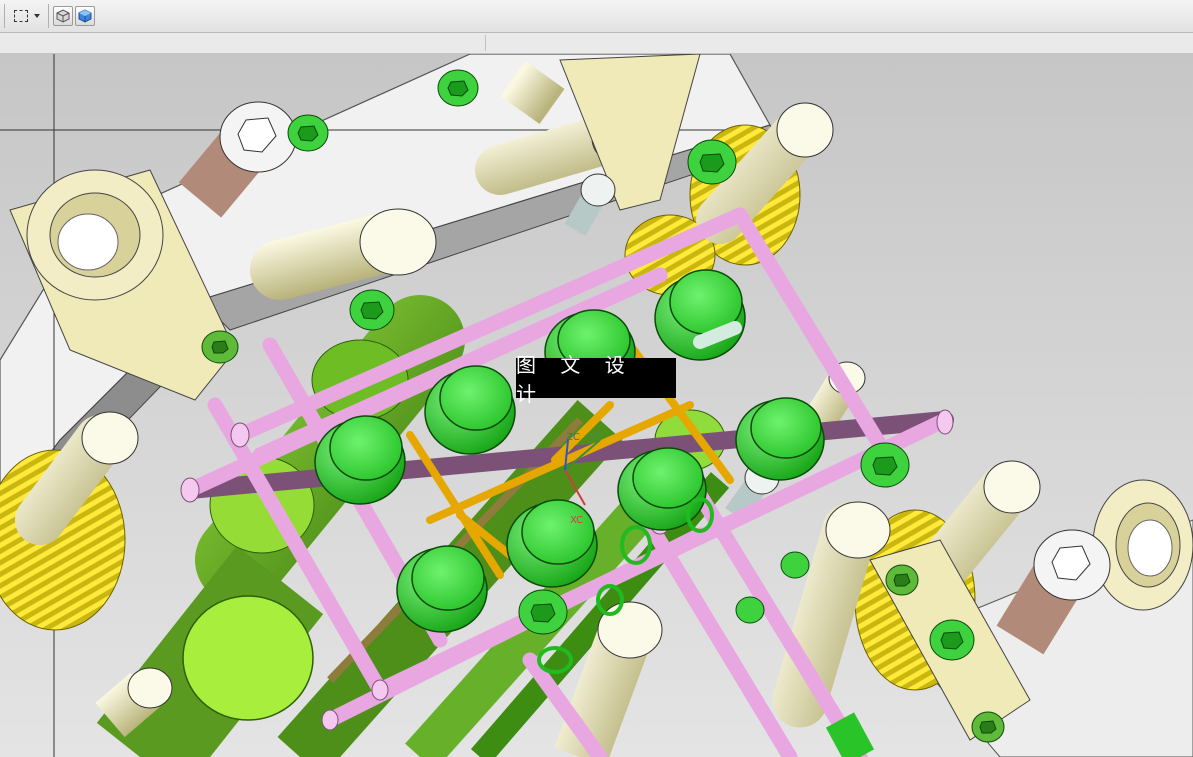 This screenshot has width=1193, height=757. Describe the element at coordinates (37, 16) in the screenshot. I see `dropdown-arrow-icon` at that location.